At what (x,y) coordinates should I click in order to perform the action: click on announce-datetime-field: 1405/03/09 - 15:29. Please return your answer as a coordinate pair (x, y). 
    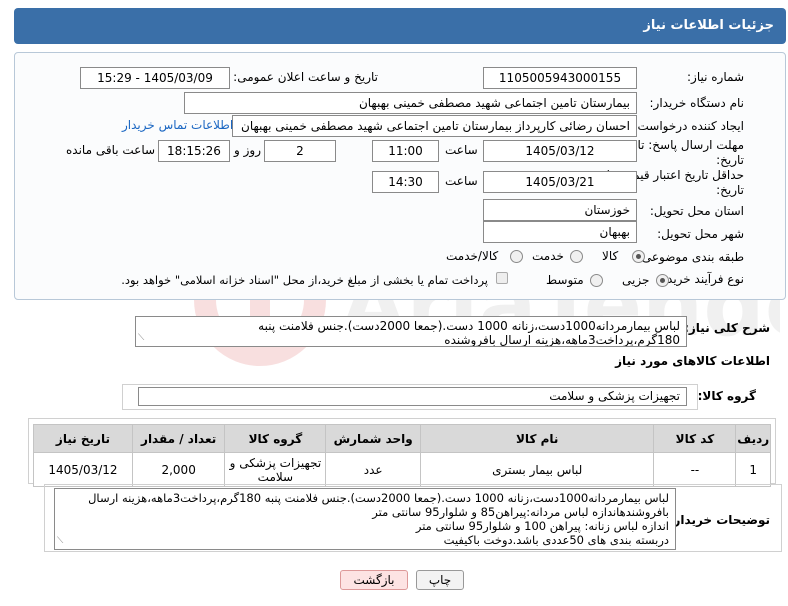
    Looking at the image, I should click on (155, 78).